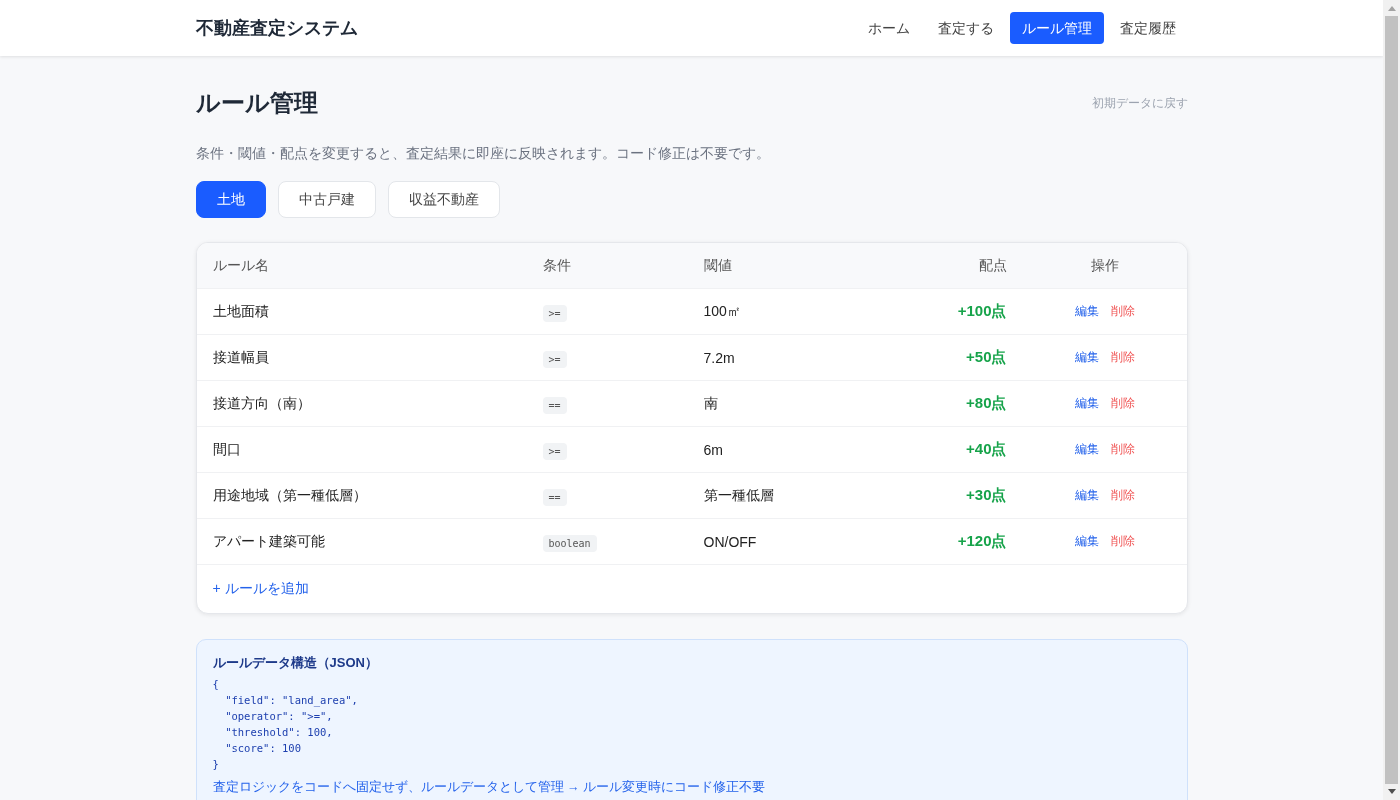 The image size is (1400, 800). I want to click on table-cell: ON/OFF, so click(730, 541).